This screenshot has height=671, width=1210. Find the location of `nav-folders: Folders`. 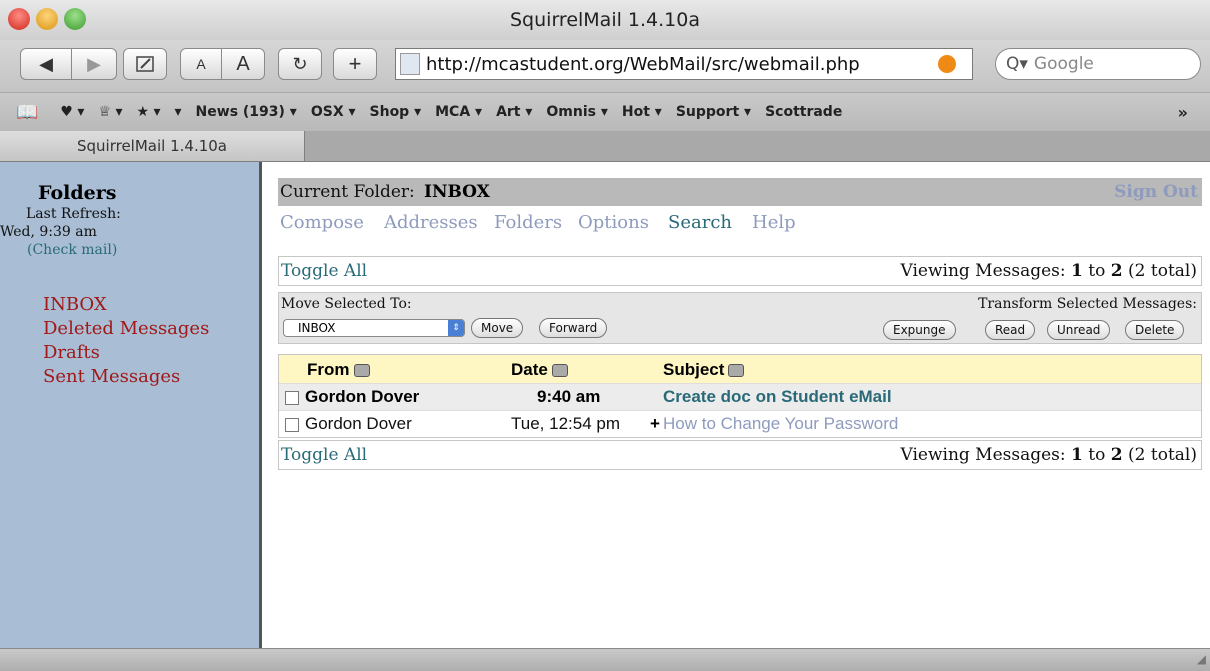

nav-folders: Folders is located at coordinates (528, 222).